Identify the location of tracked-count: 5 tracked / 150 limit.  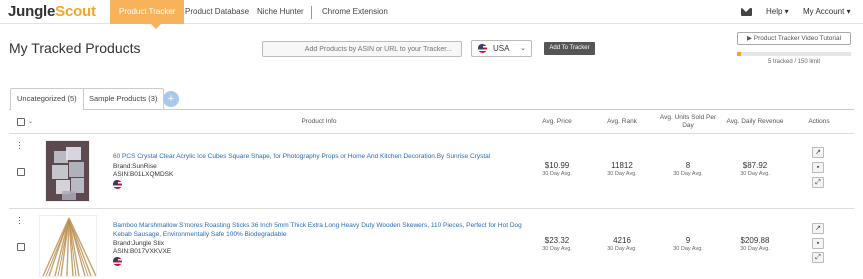
(794, 62).